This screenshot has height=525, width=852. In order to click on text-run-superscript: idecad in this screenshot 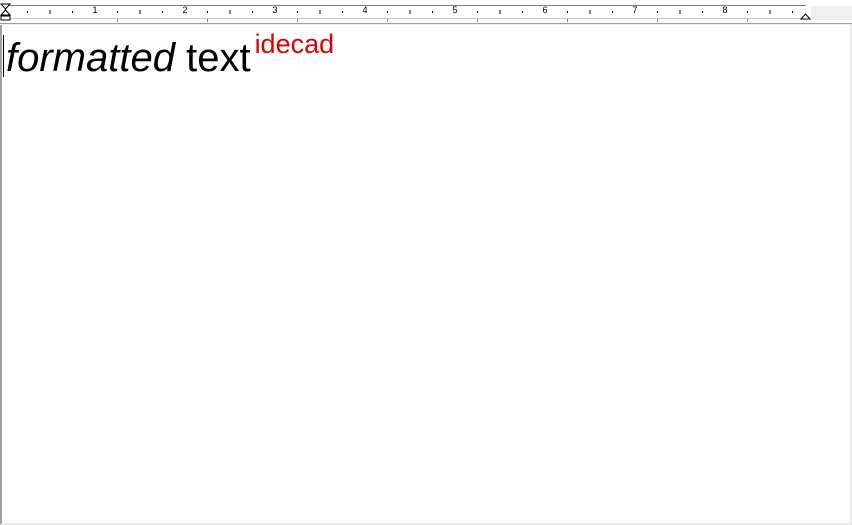, I will do `click(295, 44)`.